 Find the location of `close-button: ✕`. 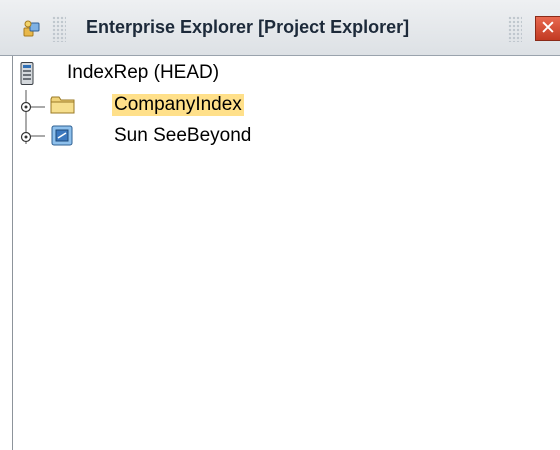

close-button: ✕ is located at coordinates (547, 28).